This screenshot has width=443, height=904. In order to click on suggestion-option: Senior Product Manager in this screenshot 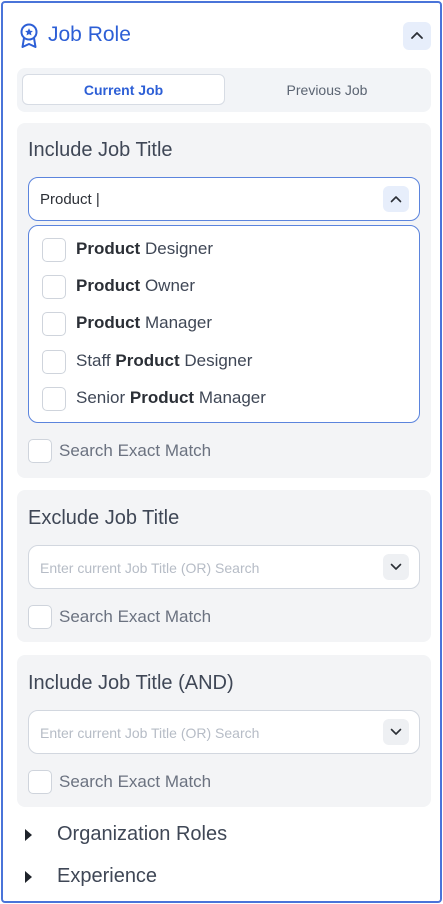, I will do `click(222, 399)`.